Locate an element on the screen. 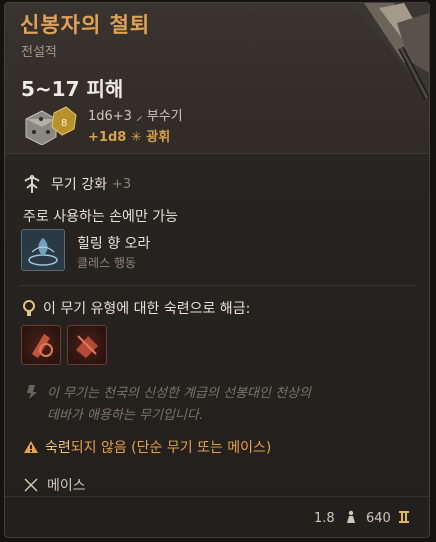  item-name: 신봉자의 철퇴 is located at coordinates (85, 25).